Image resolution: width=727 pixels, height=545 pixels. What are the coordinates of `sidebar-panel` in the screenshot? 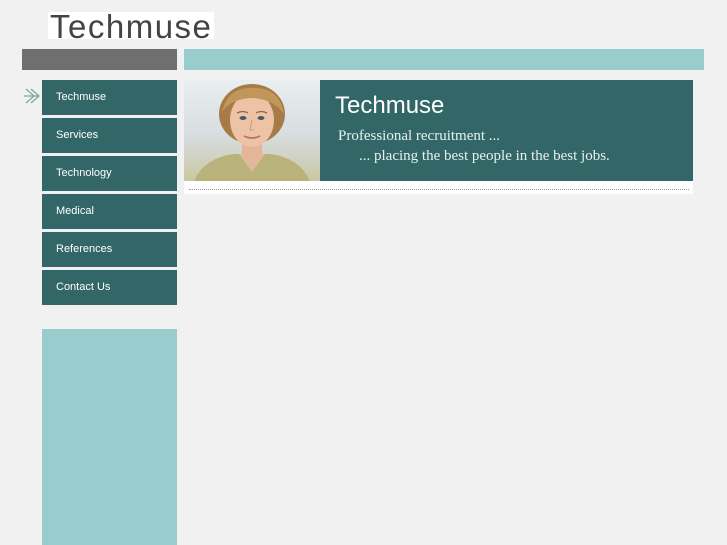 It's located at (109, 437).